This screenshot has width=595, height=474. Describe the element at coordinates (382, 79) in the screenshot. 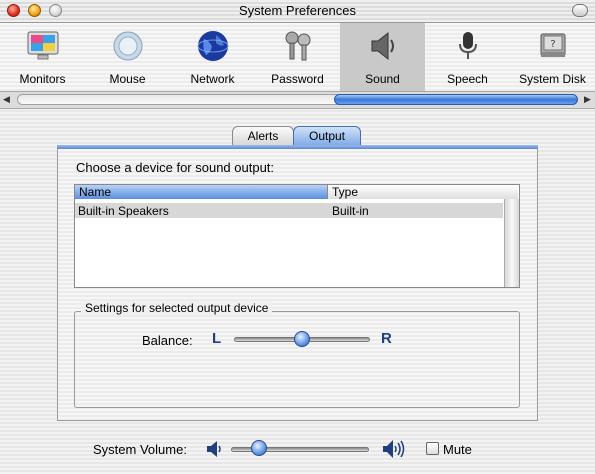

I see `toolbar-label: Sound` at that location.